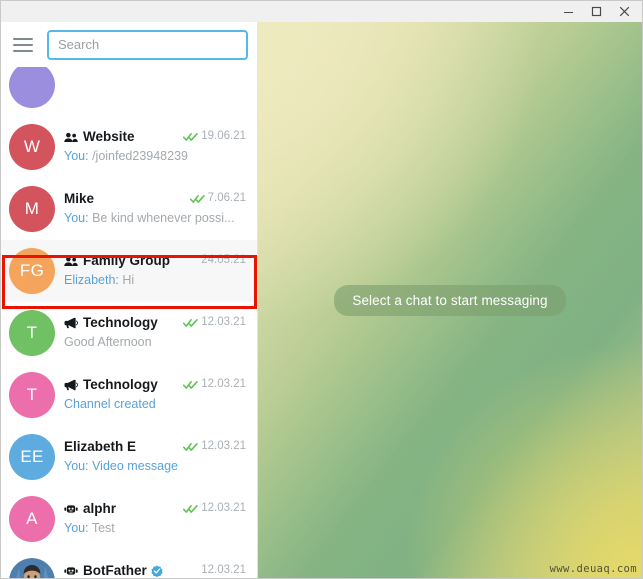 This screenshot has width=643, height=579. I want to click on chat-item-meta: 24.05.21, so click(220, 261).